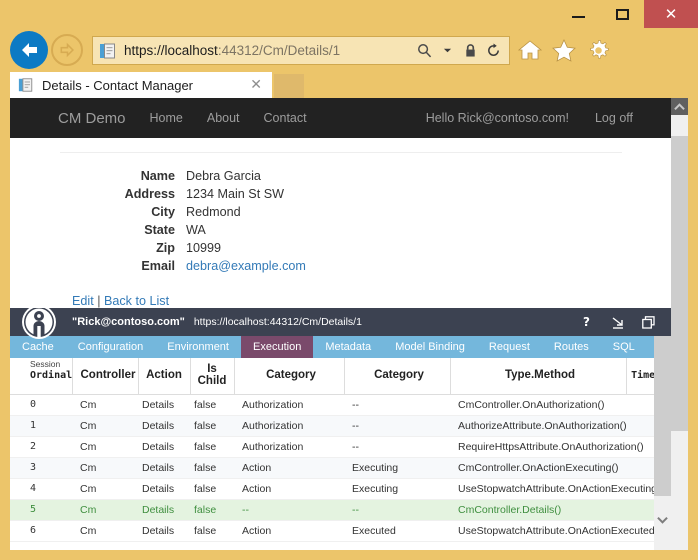 This screenshot has height=560, width=698. What do you see at coordinates (538, 468) in the screenshot?
I see `cell-type-method: CmController.OnActionExecuting()` at bounding box center [538, 468].